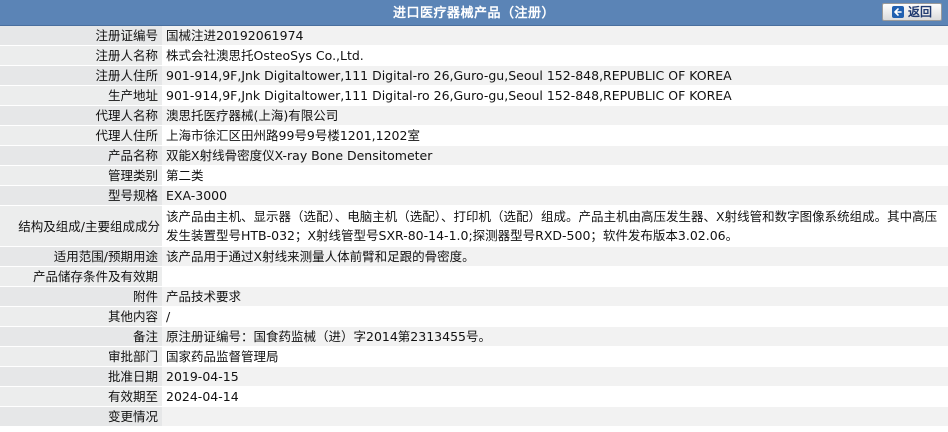  I want to click on table-row: 产品名称 双能X射线骨密度仪X-ray Bone Densitometer, so click(474, 155).